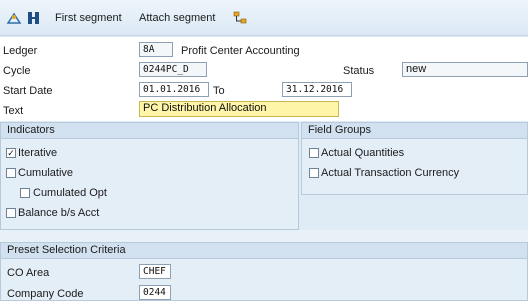 The height and width of the screenshot is (301, 528). What do you see at coordinates (38, 153) in the screenshot?
I see `iterative-label: Iterative` at bounding box center [38, 153].